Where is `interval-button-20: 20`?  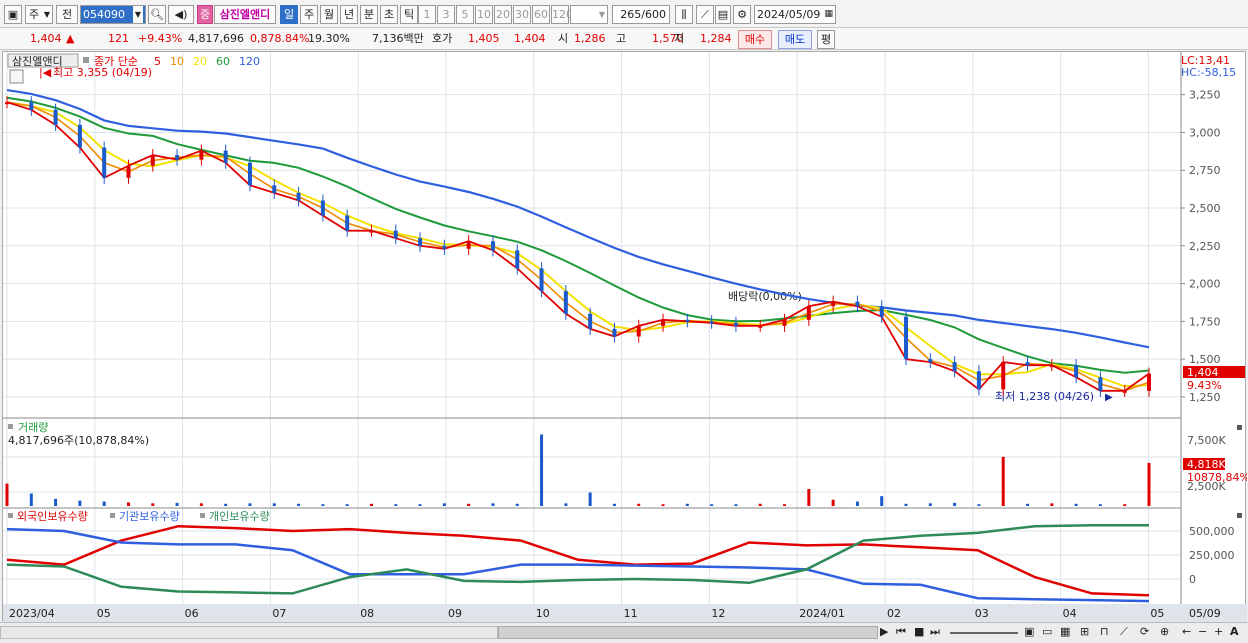
interval-button-20: 20 is located at coordinates (503, 14).